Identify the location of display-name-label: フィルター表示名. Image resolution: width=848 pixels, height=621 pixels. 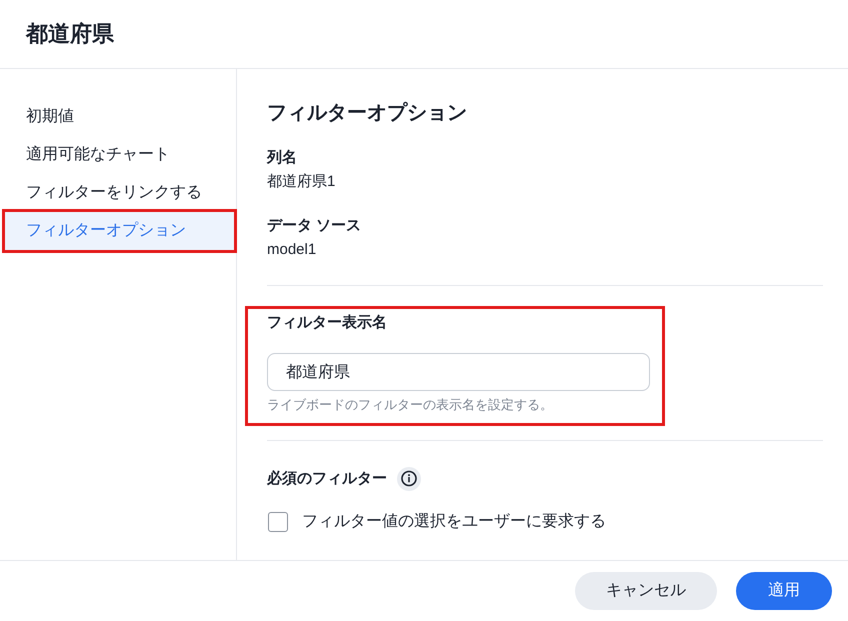
(327, 323).